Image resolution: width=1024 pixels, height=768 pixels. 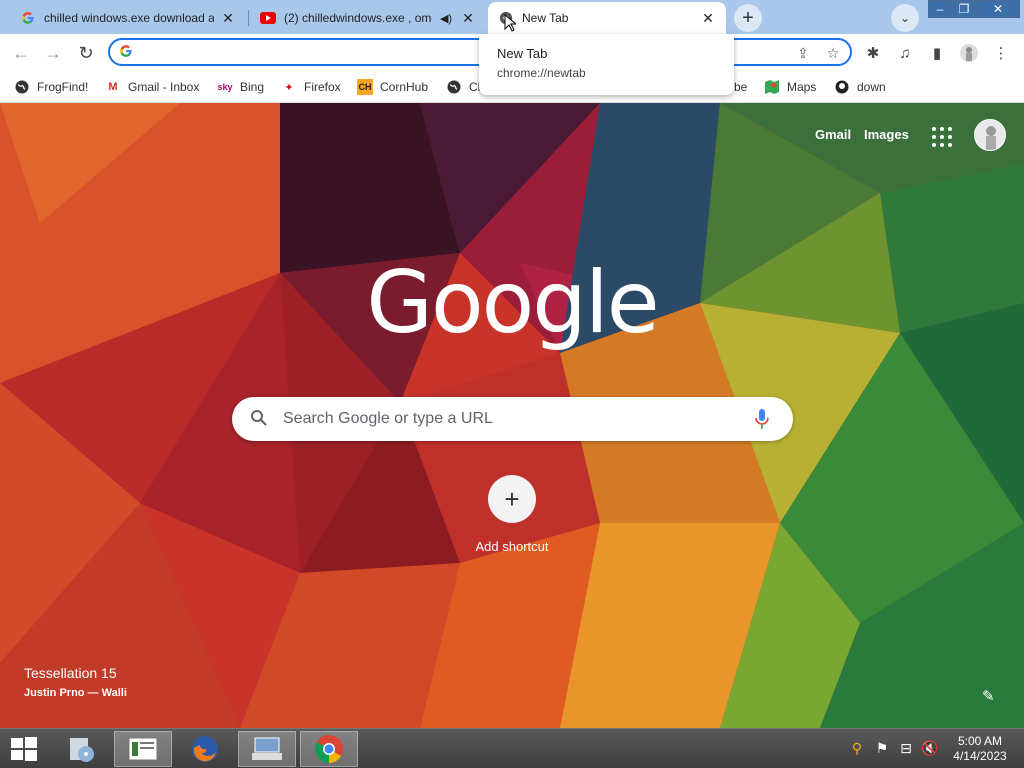 What do you see at coordinates (248, 18) in the screenshot?
I see `tab-separator` at bounding box center [248, 18].